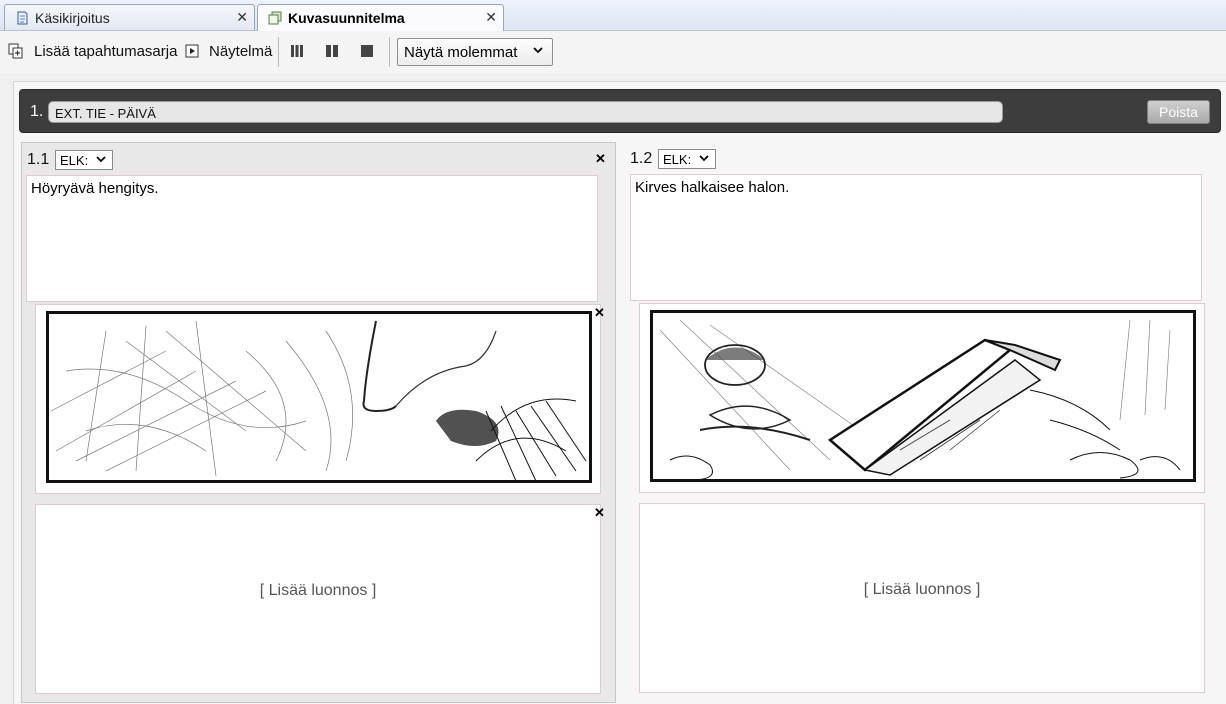 The width and height of the screenshot is (1226, 704). I want to click on scene-number: 1., so click(37, 111).